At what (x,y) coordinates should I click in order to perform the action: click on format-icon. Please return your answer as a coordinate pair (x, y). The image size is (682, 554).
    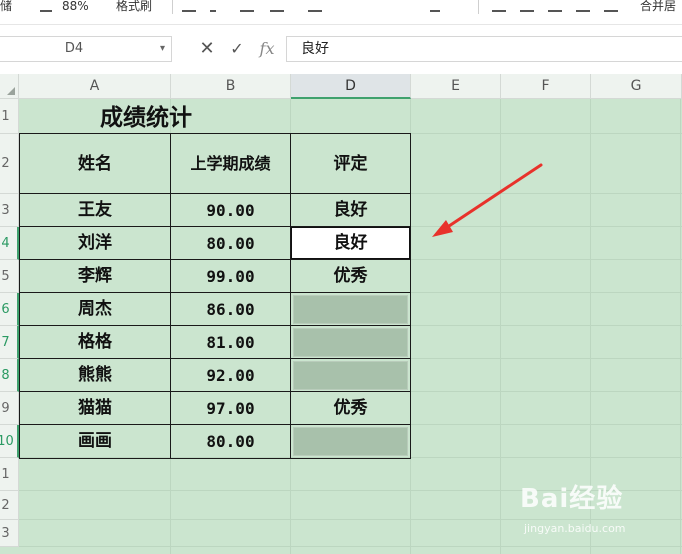
    Looking at the image, I should click on (46, 6).